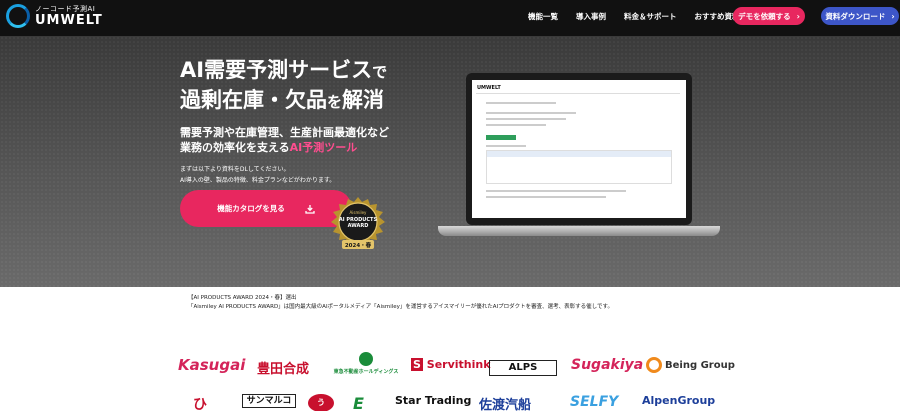 The height and width of the screenshot is (411, 900). I want to click on nav-case-studies: 導入事例, so click(591, 16).